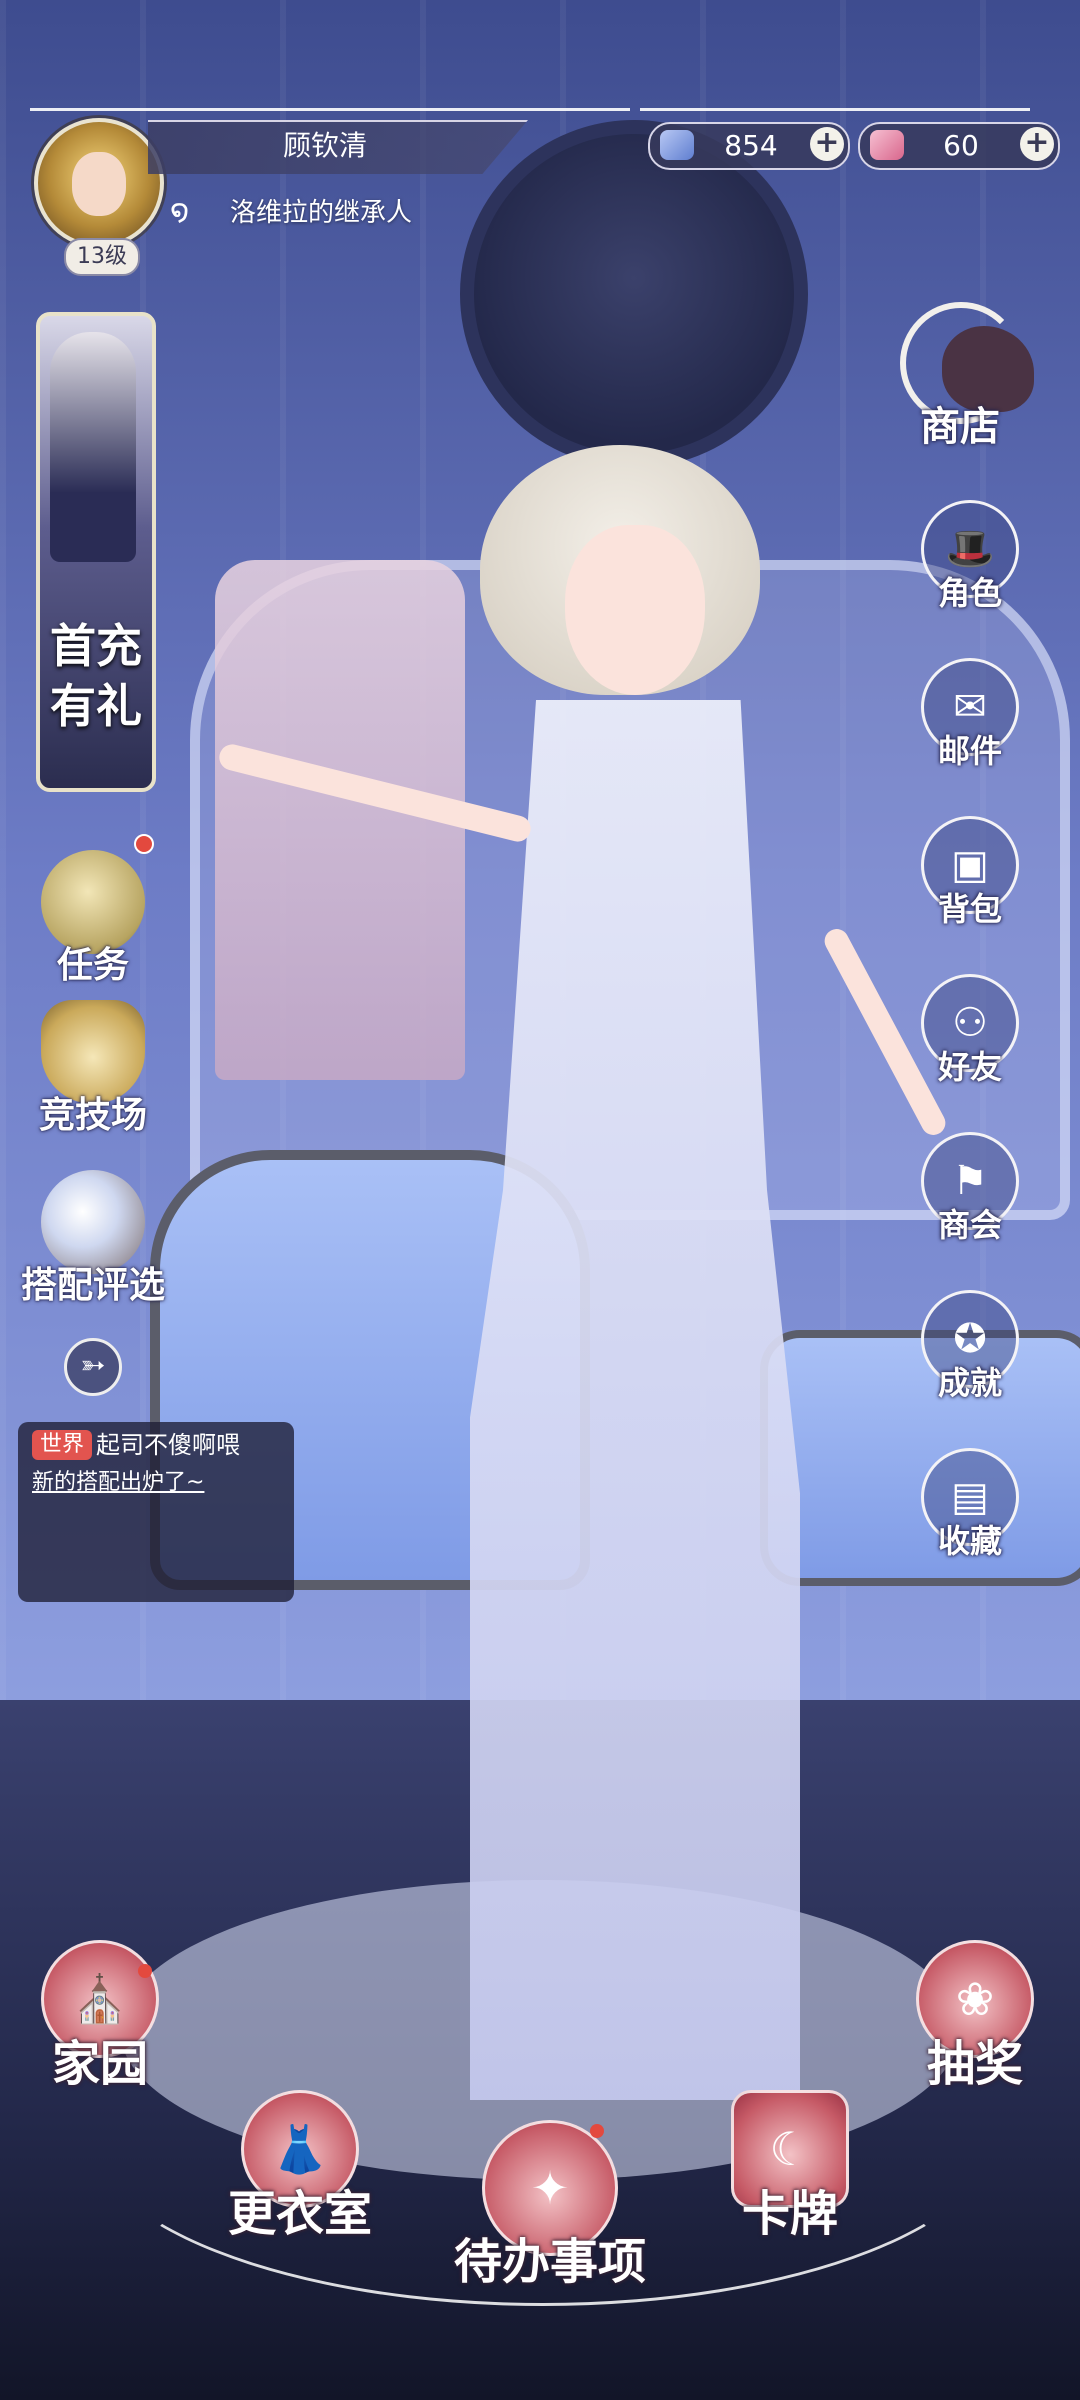 The width and height of the screenshot is (1080, 2400). What do you see at coordinates (93, 919) in the screenshot?
I see `quest-button: 任务` at bounding box center [93, 919].